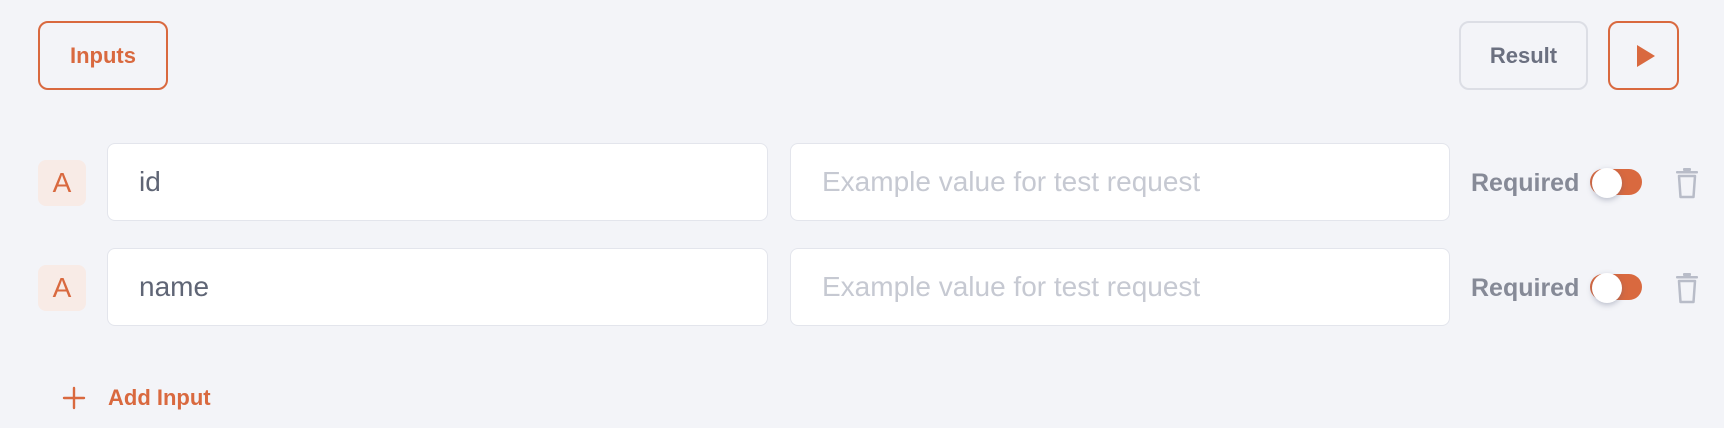 Image resolution: width=1724 pixels, height=428 pixels. I want to click on plus-icon, so click(74, 398).